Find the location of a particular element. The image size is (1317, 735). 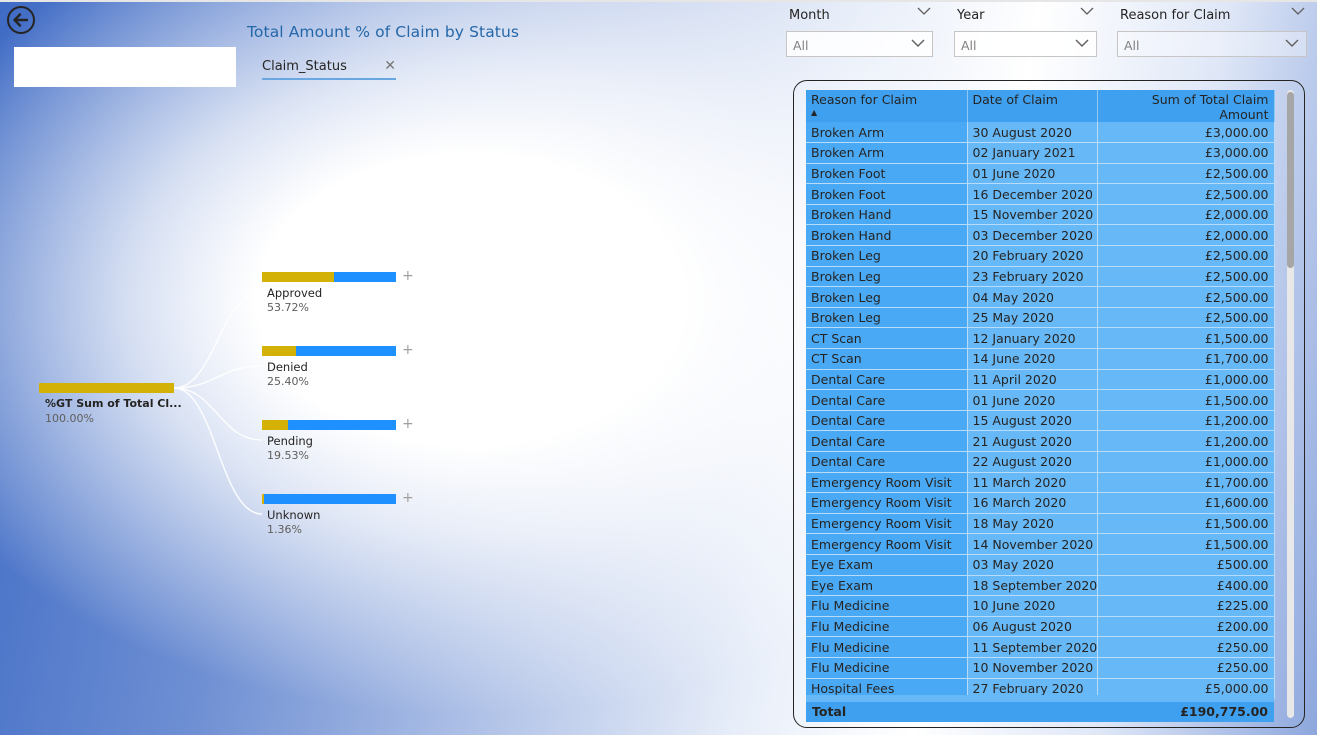

cell-date: 22 August 2020 is located at coordinates (1032, 462).